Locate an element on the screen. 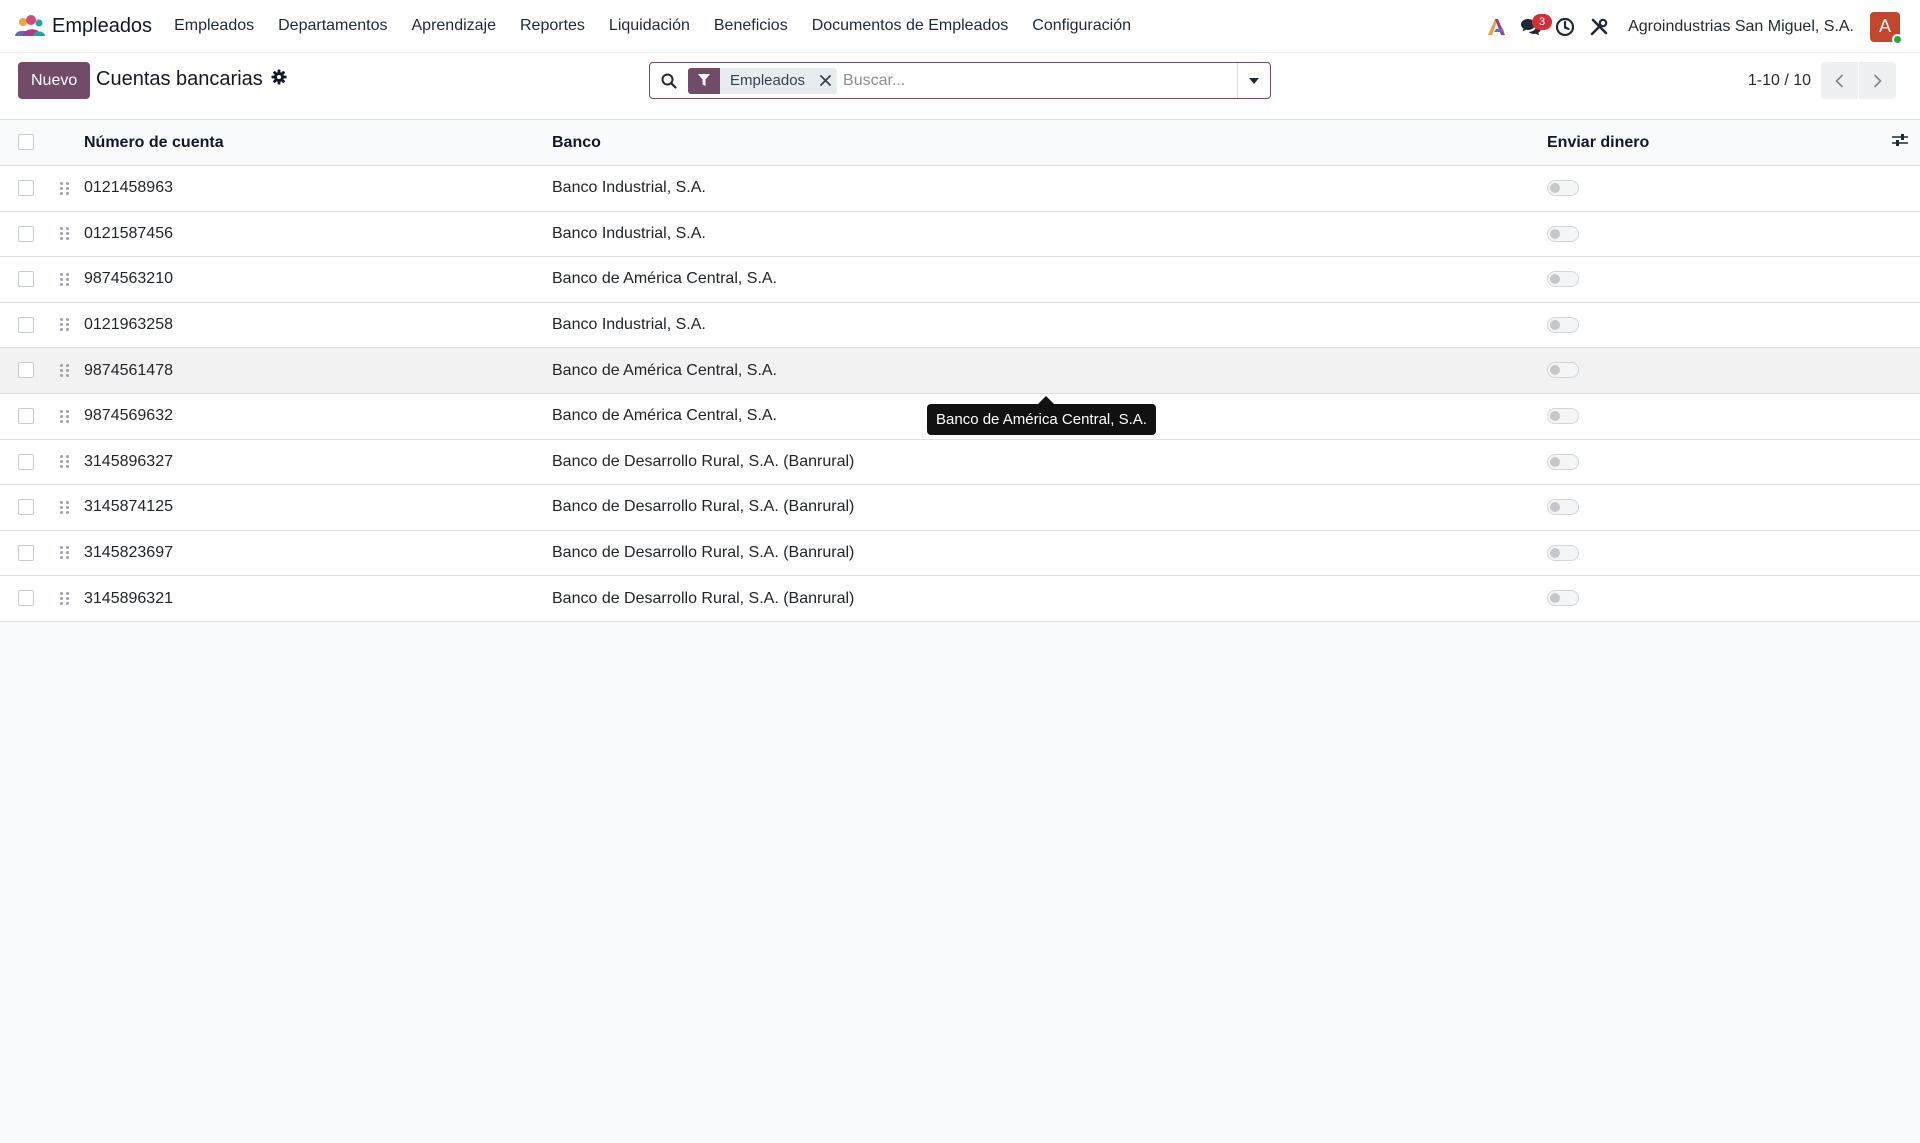 Image resolution: width=1920 pixels, height=1143 pixels. menu-item-reportes: Reportes is located at coordinates (552, 26).